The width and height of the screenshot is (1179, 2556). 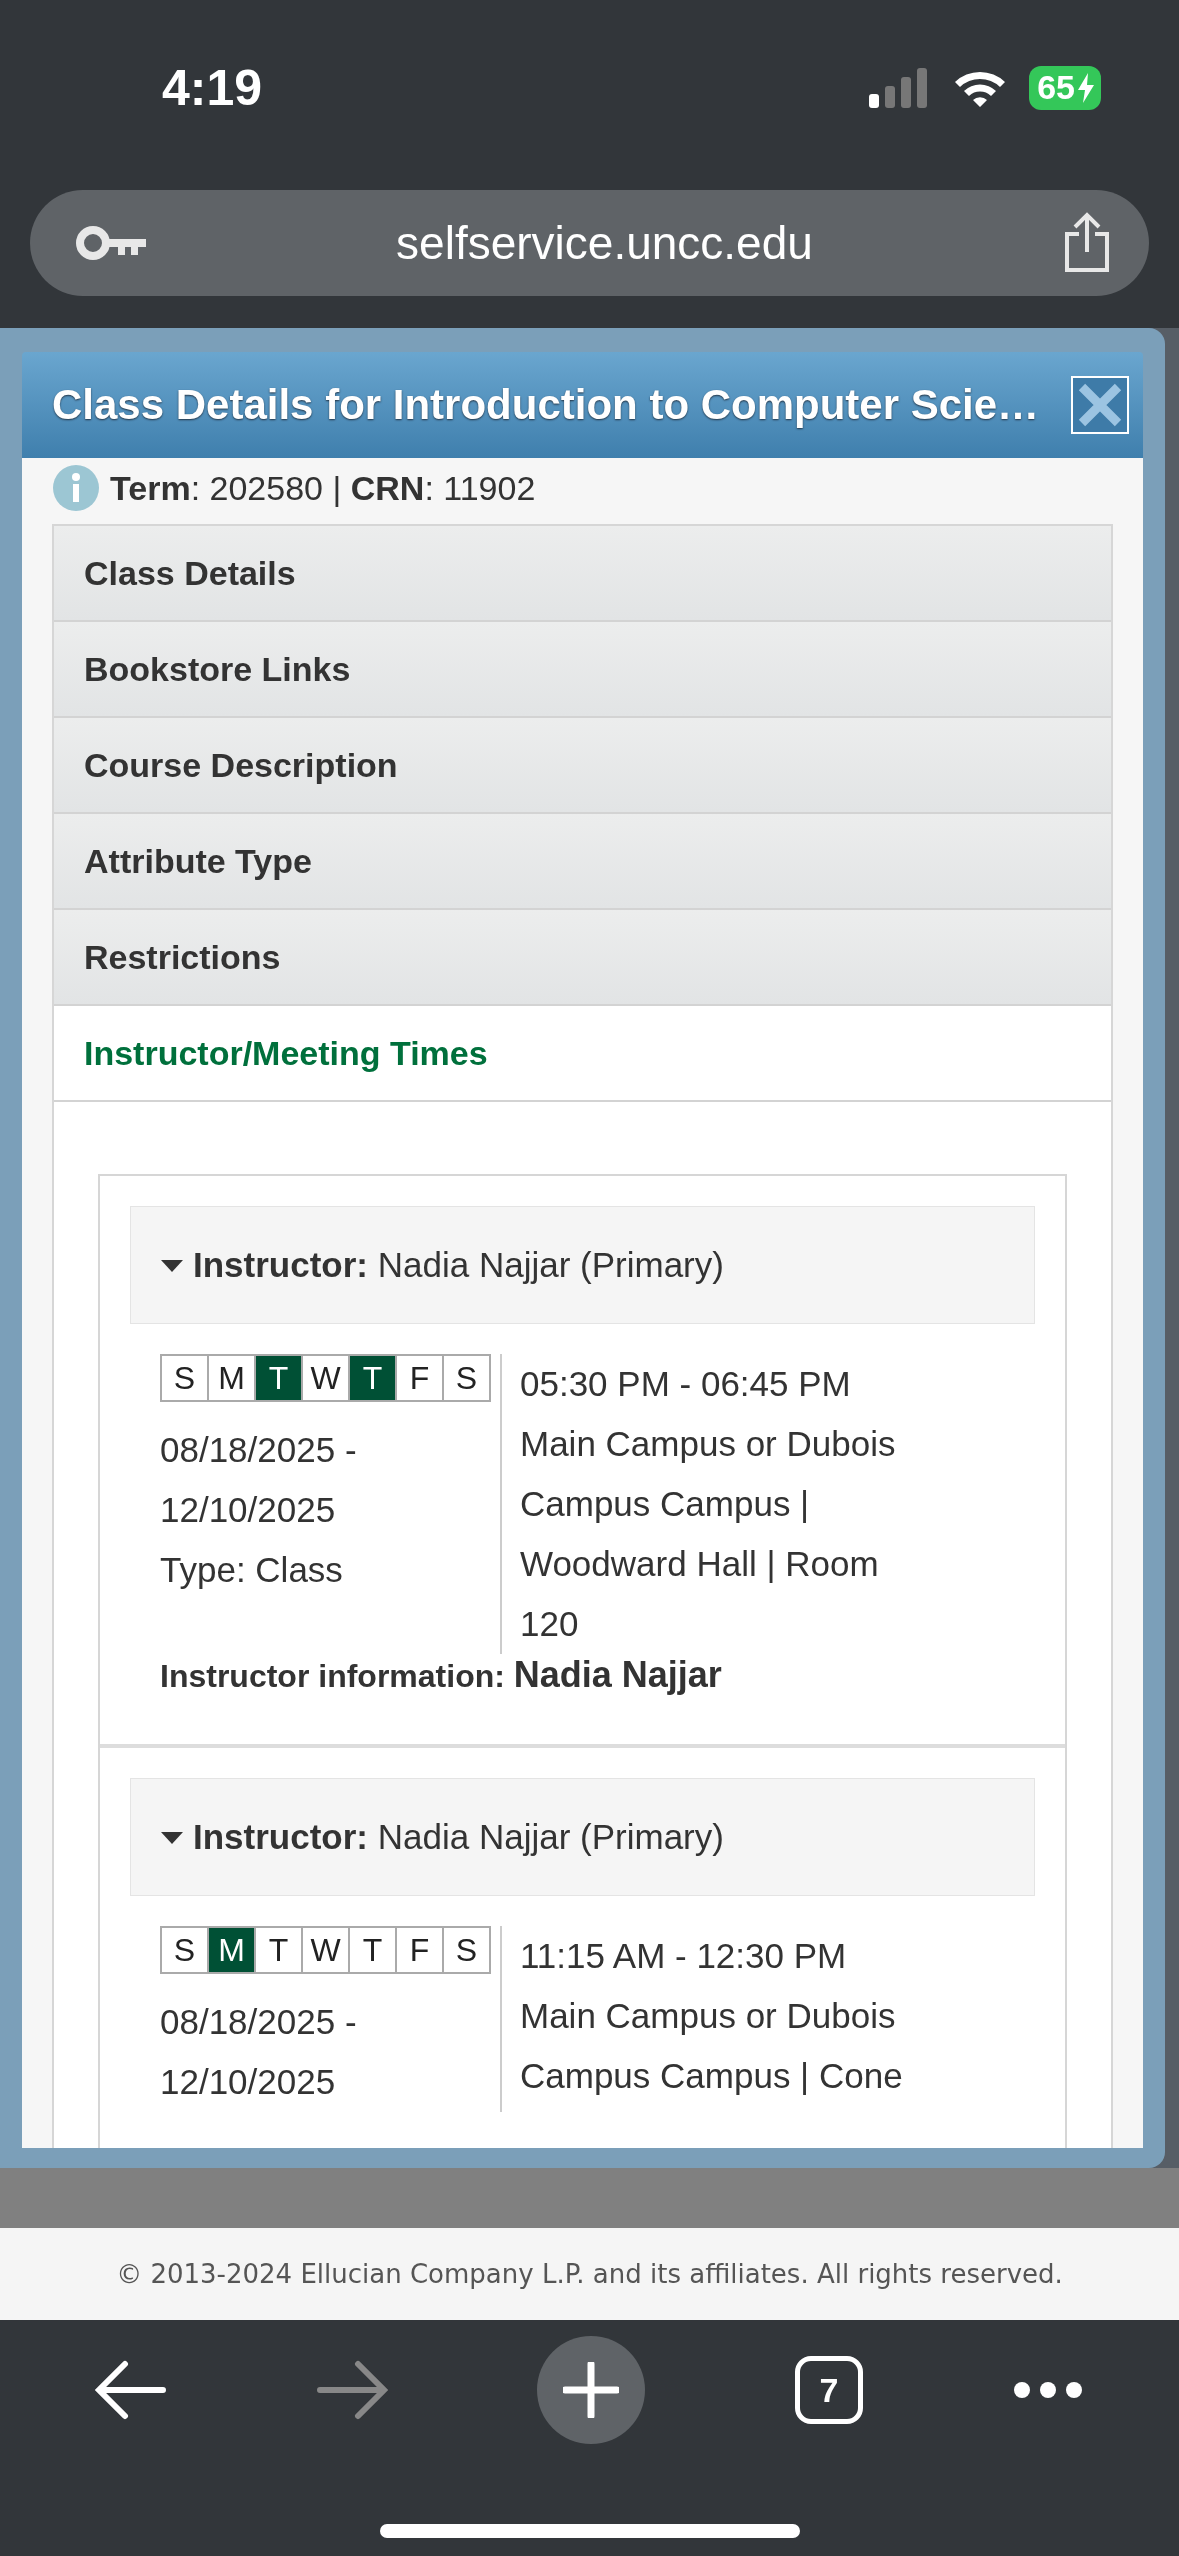 I want to click on term-crn-text: Term: 202580 | CRN: 11902, so click(x=323, y=488).